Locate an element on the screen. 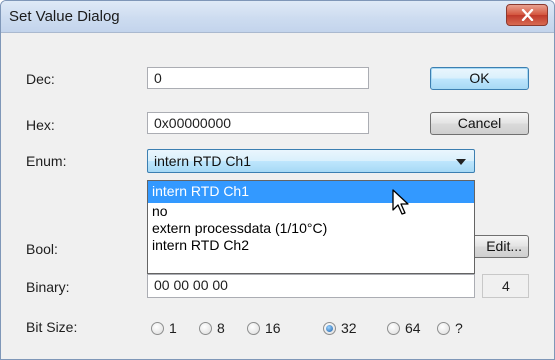 The width and height of the screenshot is (555, 360). enum-combobox: intern RTD Ch1 is located at coordinates (311, 161).